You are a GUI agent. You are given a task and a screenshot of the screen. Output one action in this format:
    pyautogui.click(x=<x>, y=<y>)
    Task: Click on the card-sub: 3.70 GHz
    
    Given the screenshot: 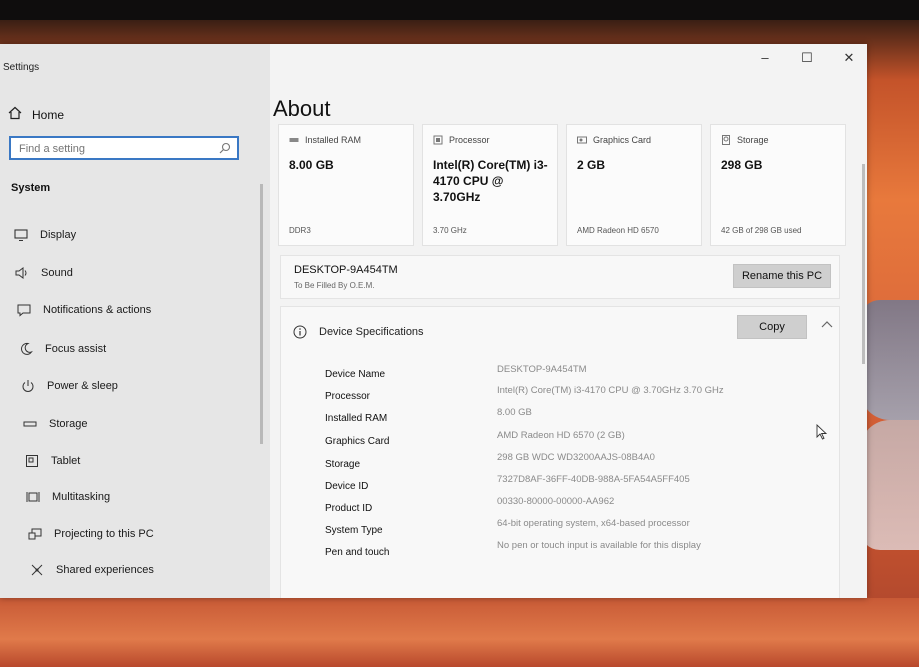 What is the action you would take?
    pyautogui.click(x=450, y=230)
    